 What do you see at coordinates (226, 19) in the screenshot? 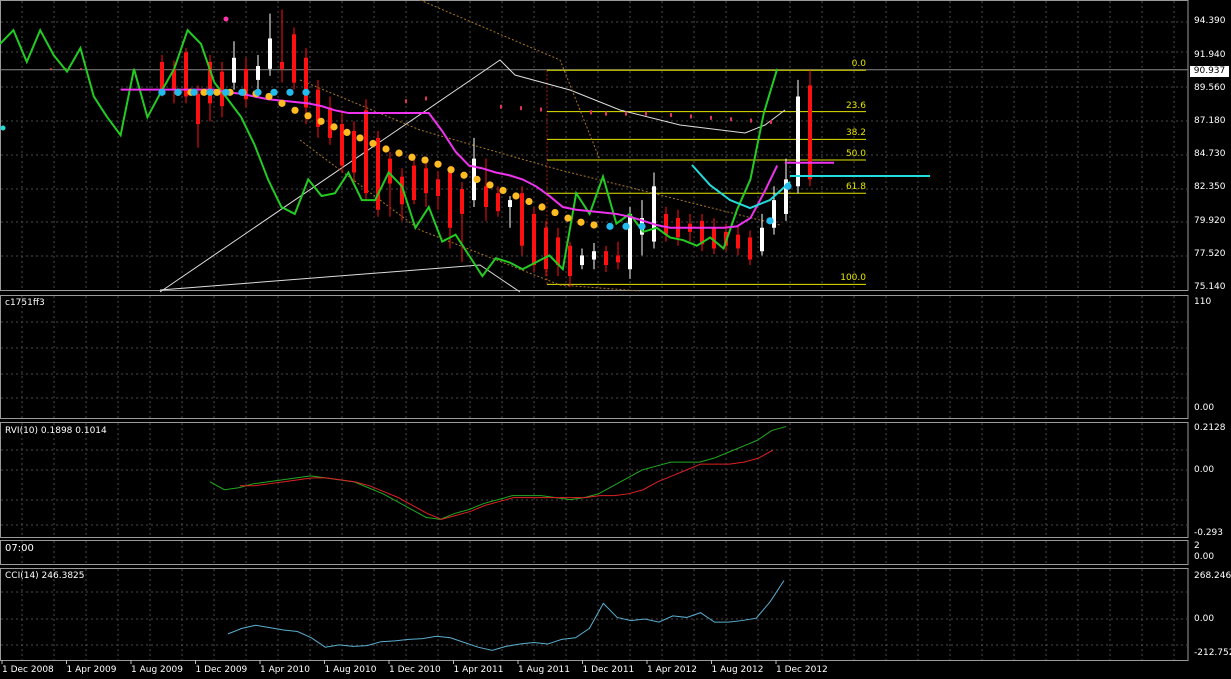
I see `pink-dot` at bounding box center [226, 19].